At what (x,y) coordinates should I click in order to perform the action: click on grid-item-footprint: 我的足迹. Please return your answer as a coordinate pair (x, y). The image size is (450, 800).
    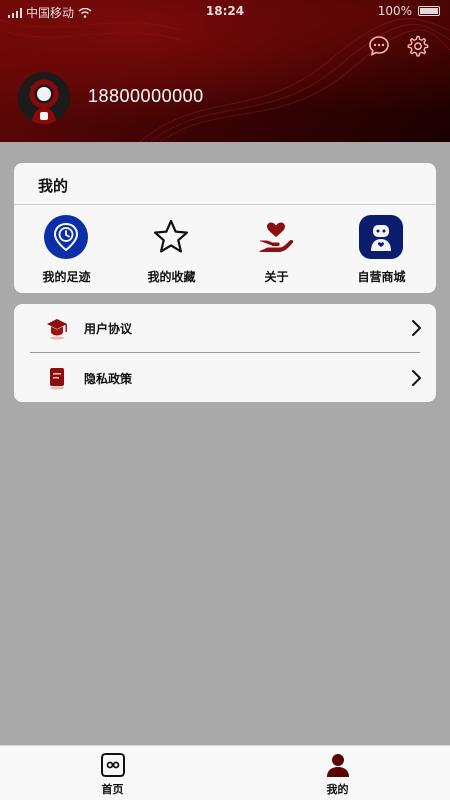
    Looking at the image, I should click on (66, 251).